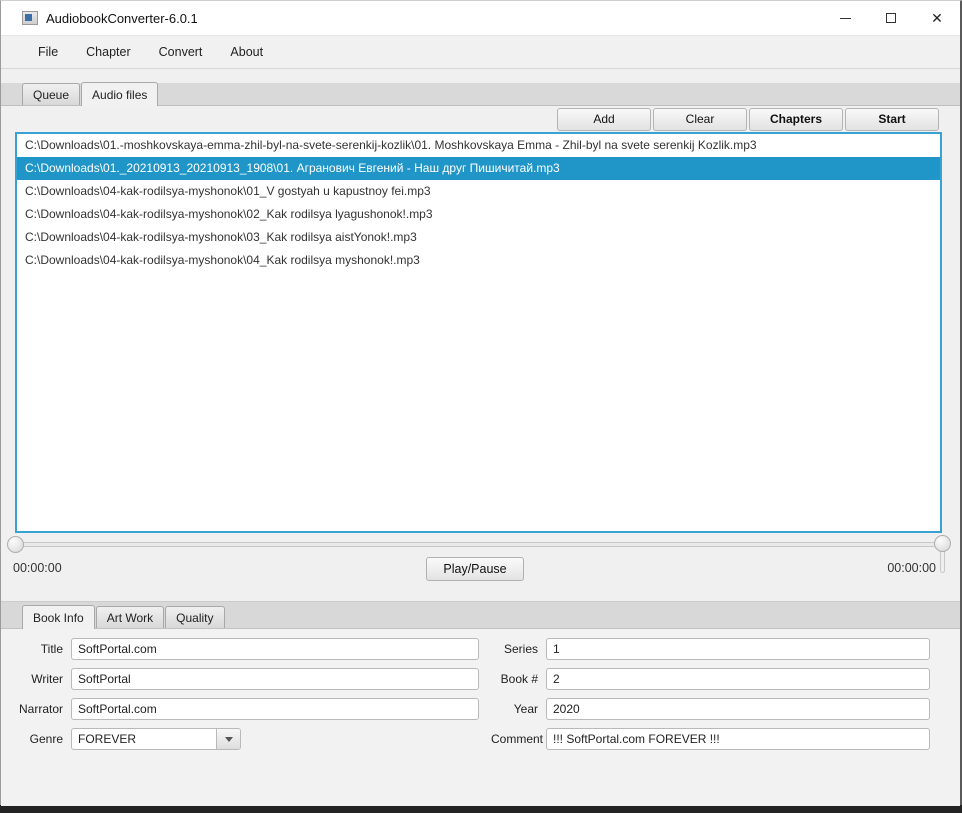  Describe the element at coordinates (700, 119) in the screenshot. I see `clear-button: Clear` at that location.